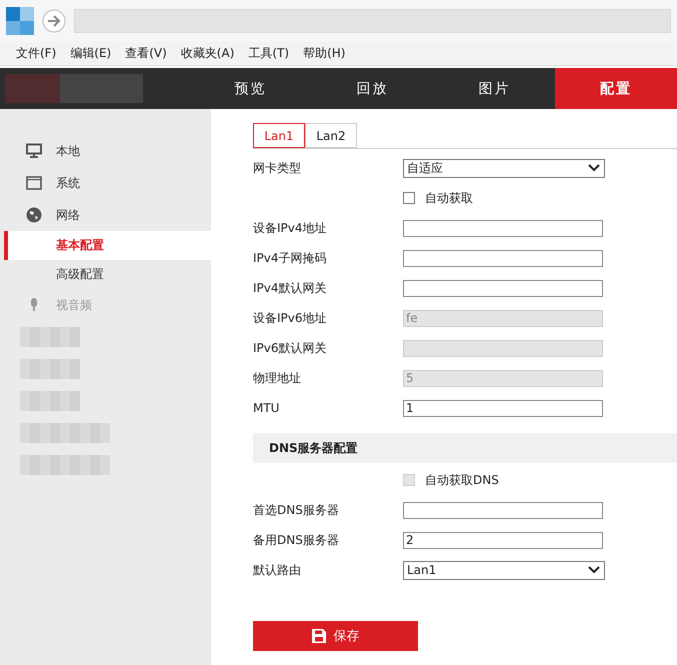 The height and width of the screenshot is (665, 677). I want to click on nav-tab: 回放, so click(373, 88).